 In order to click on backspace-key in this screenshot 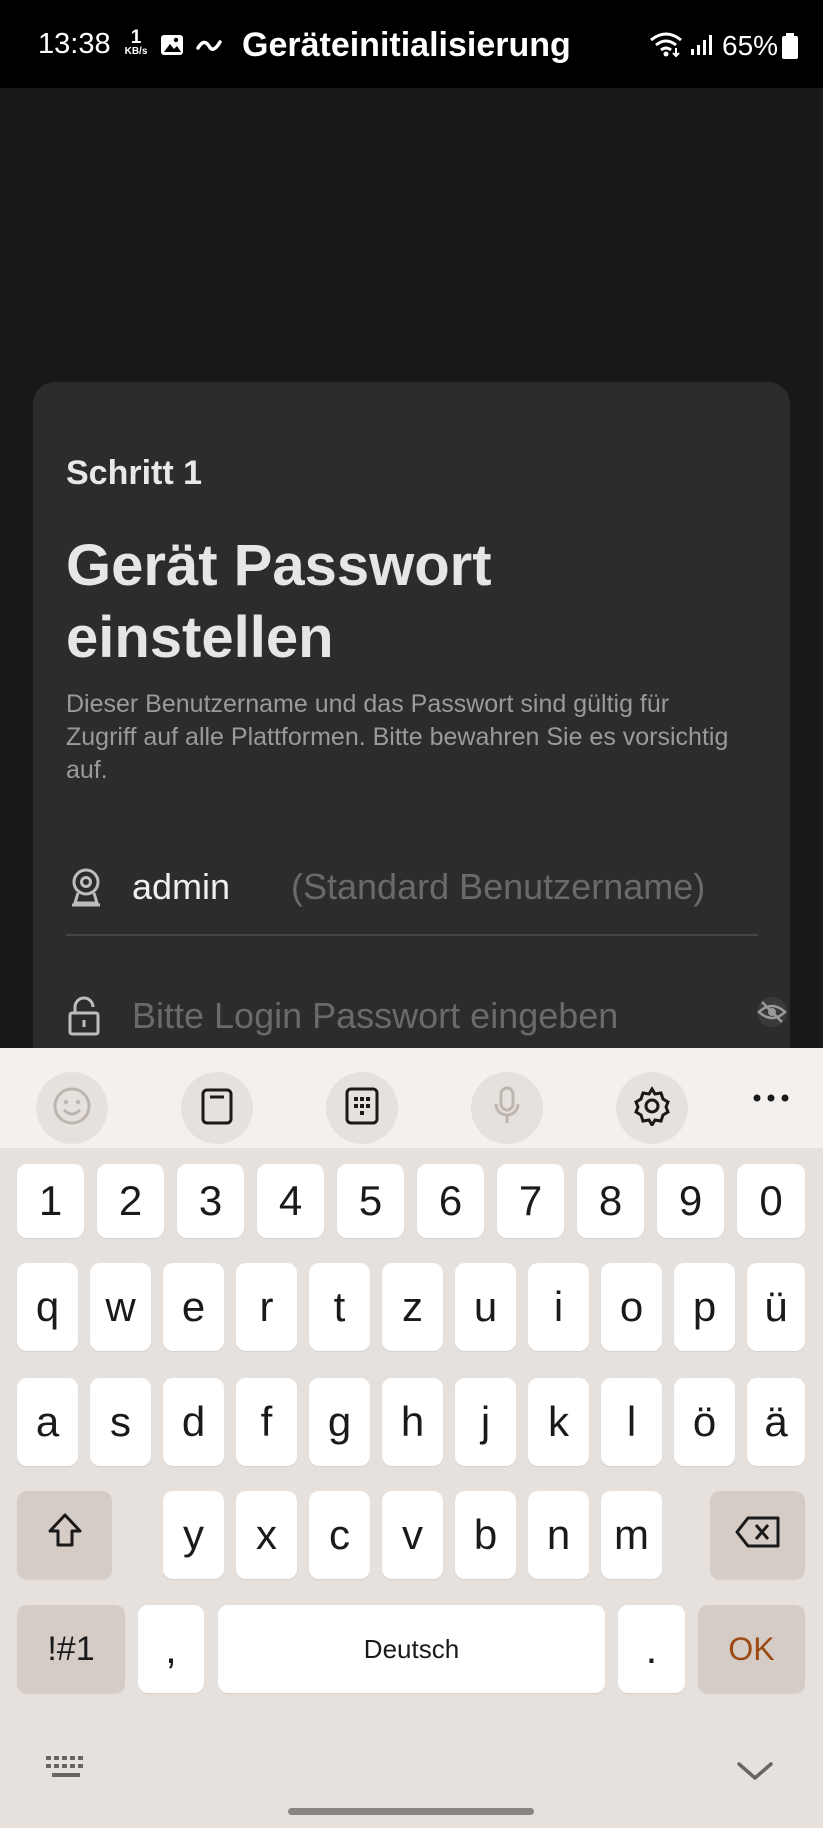, I will do `click(757, 1535)`.